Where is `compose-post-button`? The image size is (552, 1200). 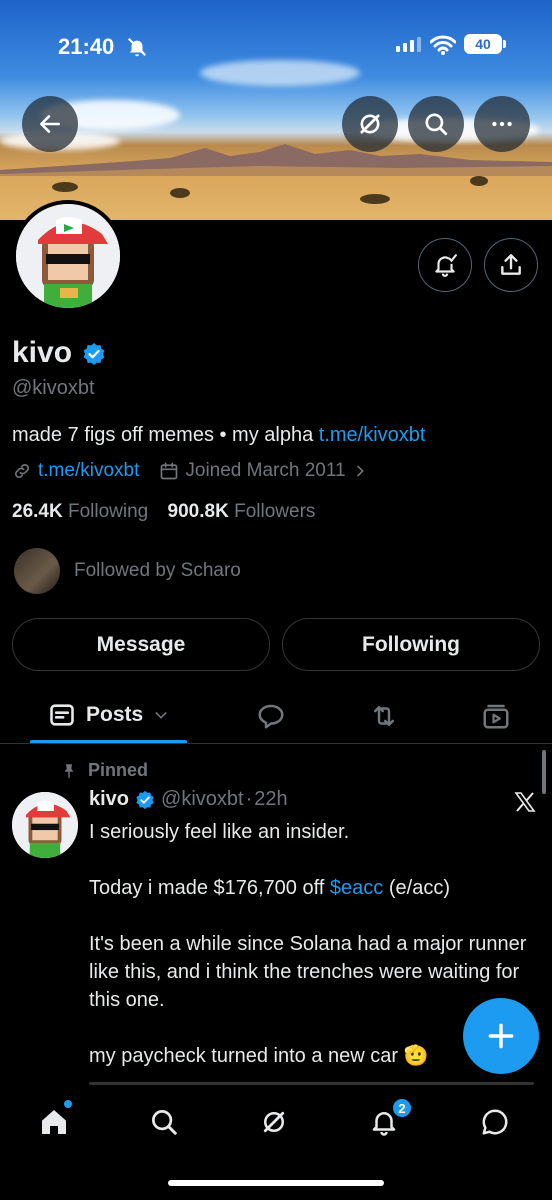 compose-post-button is located at coordinates (501, 1036).